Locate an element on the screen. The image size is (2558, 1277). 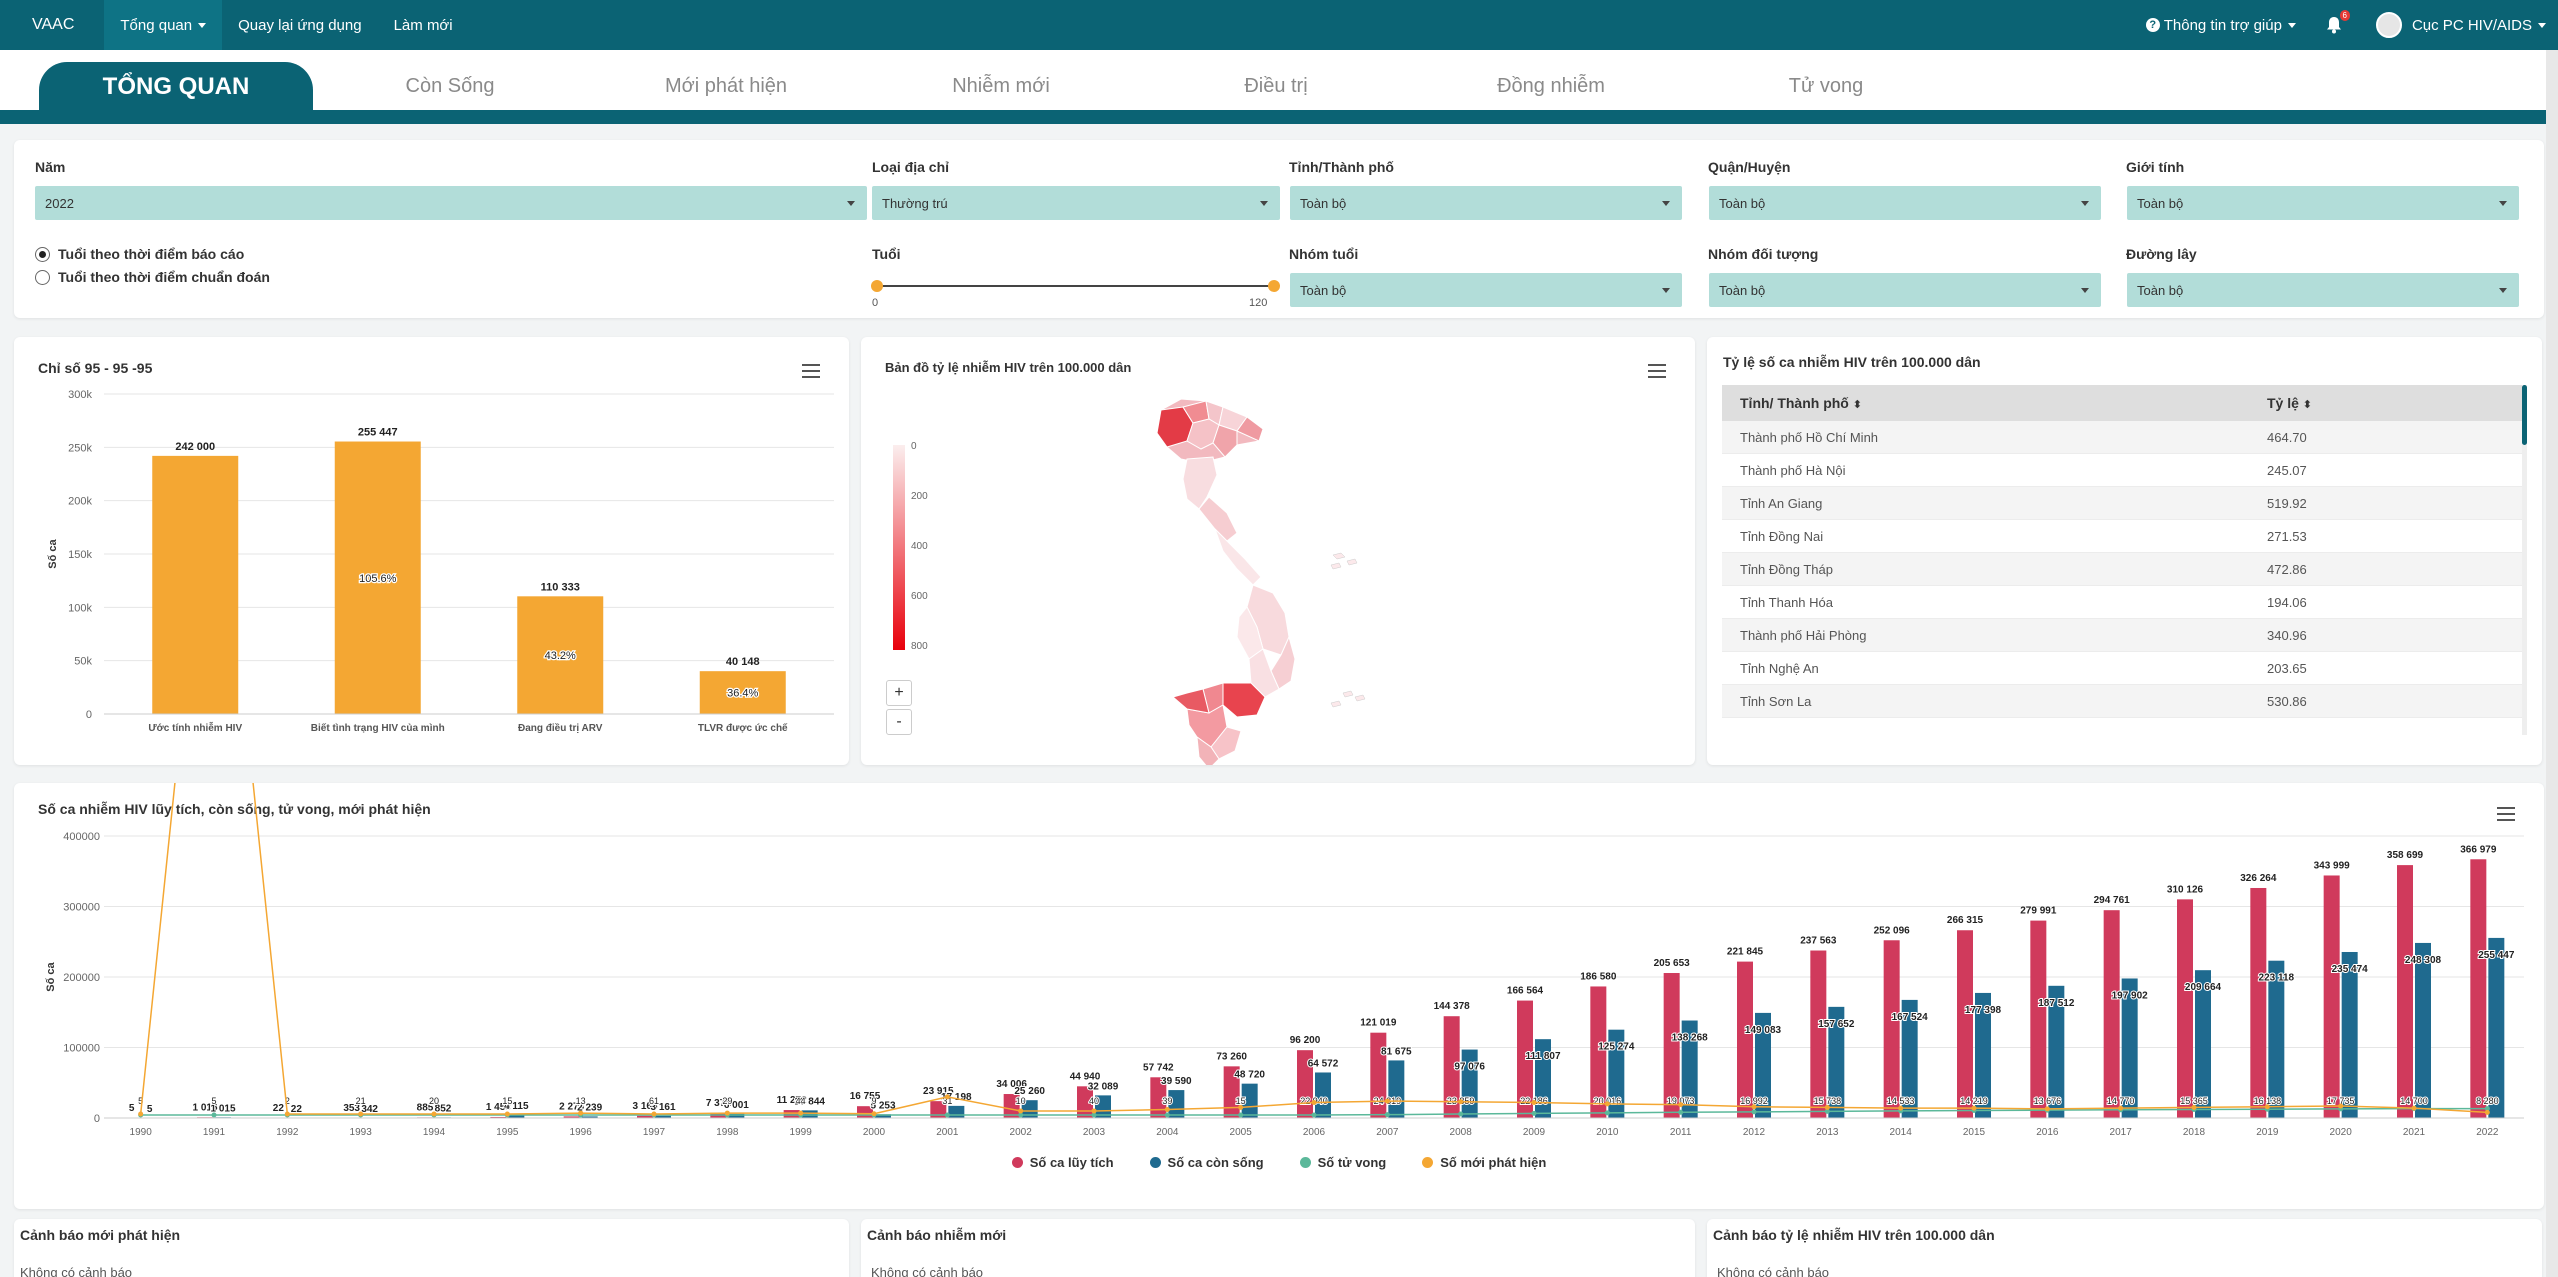
table-scrollbar-thumb is located at coordinates (2524, 415).